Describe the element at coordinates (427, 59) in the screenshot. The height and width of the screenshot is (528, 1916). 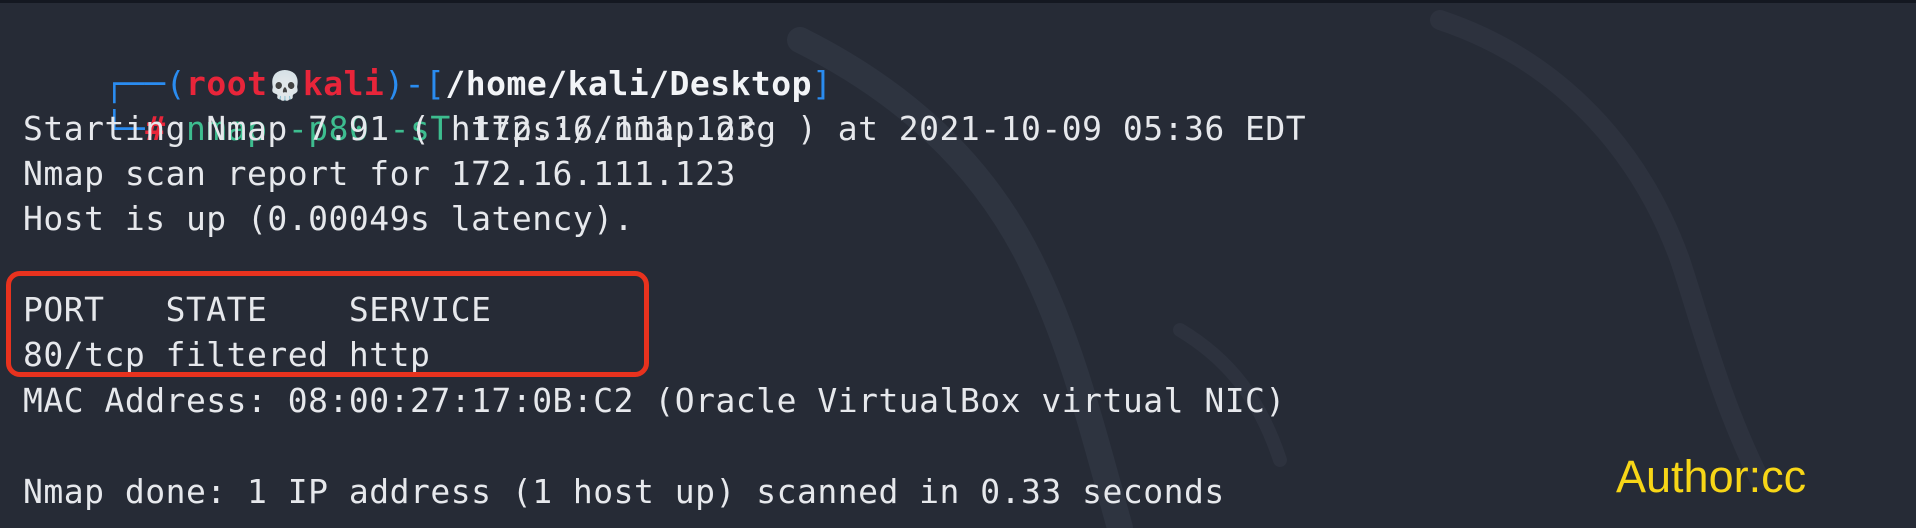
I see `prompt-line-top: ┌──(root💀kali)-[/home/kali/Desktop]` at that location.